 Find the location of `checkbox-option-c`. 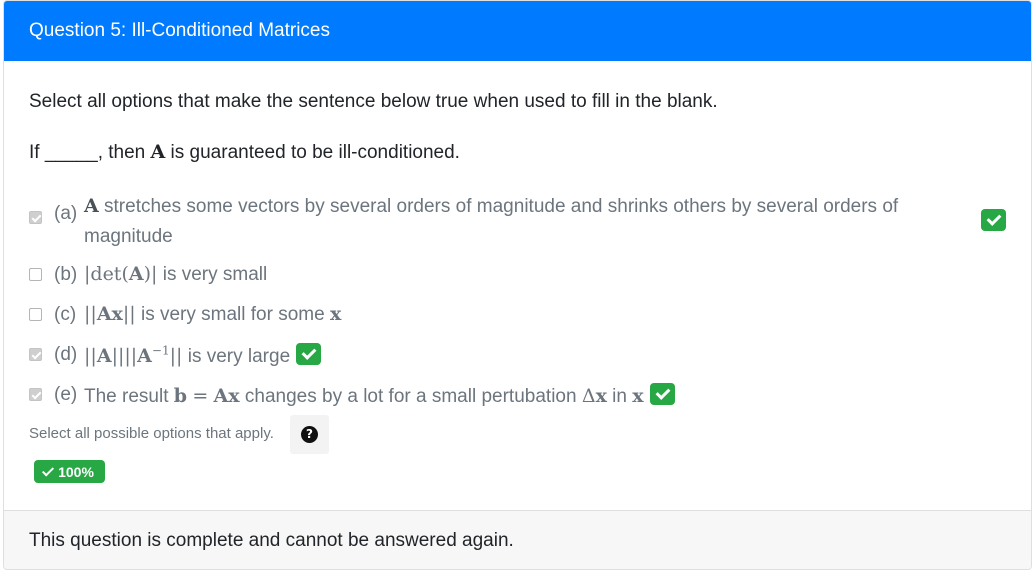

checkbox-option-c is located at coordinates (35, 314).